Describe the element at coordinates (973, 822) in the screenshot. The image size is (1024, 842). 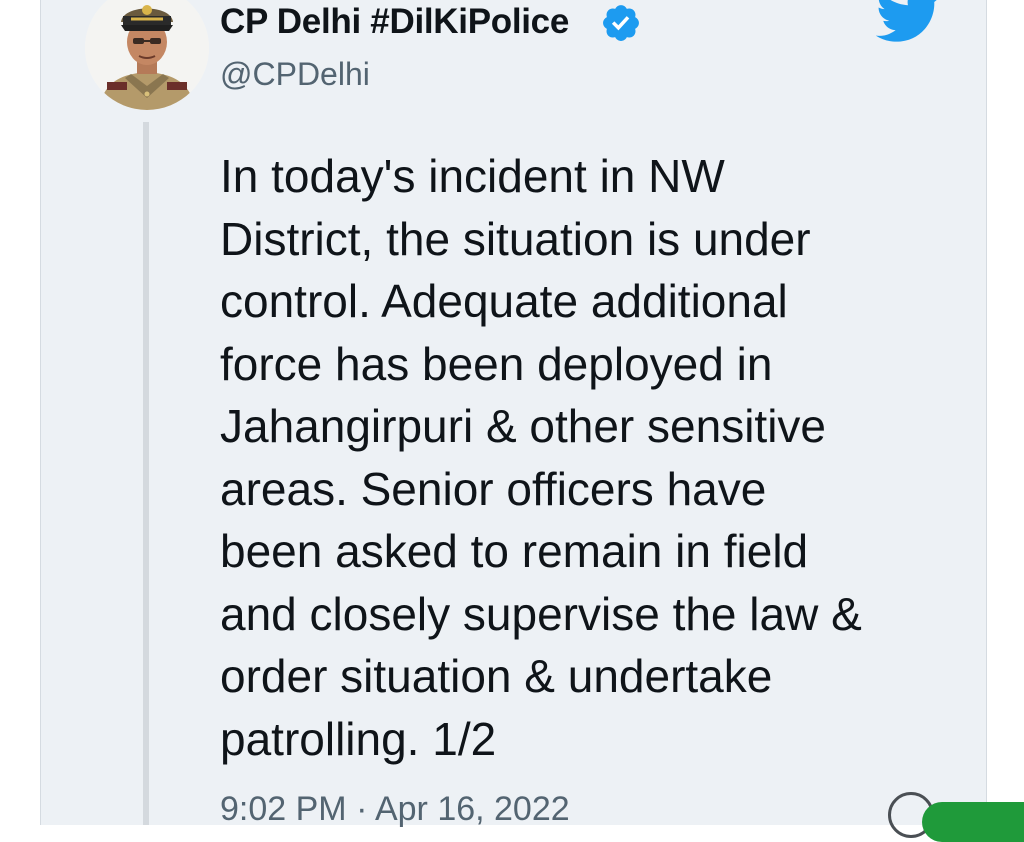
I see `floating-action-button` at that location.